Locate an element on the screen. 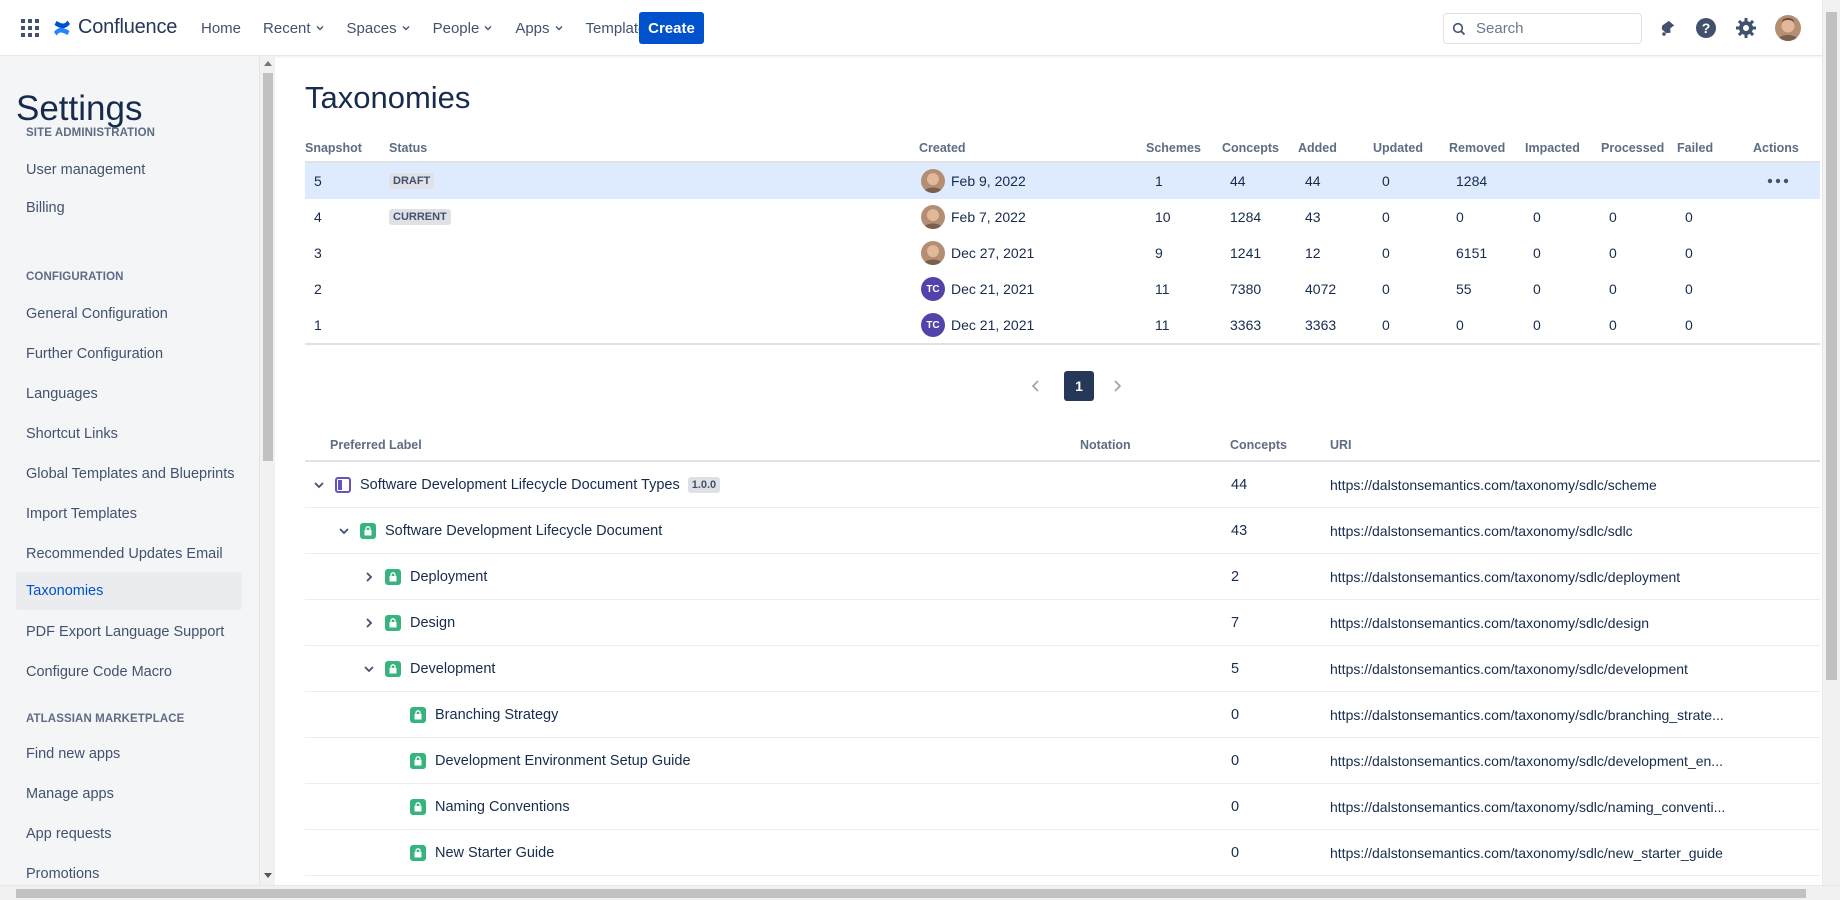 This screenshot has width=1840, height=900. app-switcher-icon is located at coordinates (30, 28).